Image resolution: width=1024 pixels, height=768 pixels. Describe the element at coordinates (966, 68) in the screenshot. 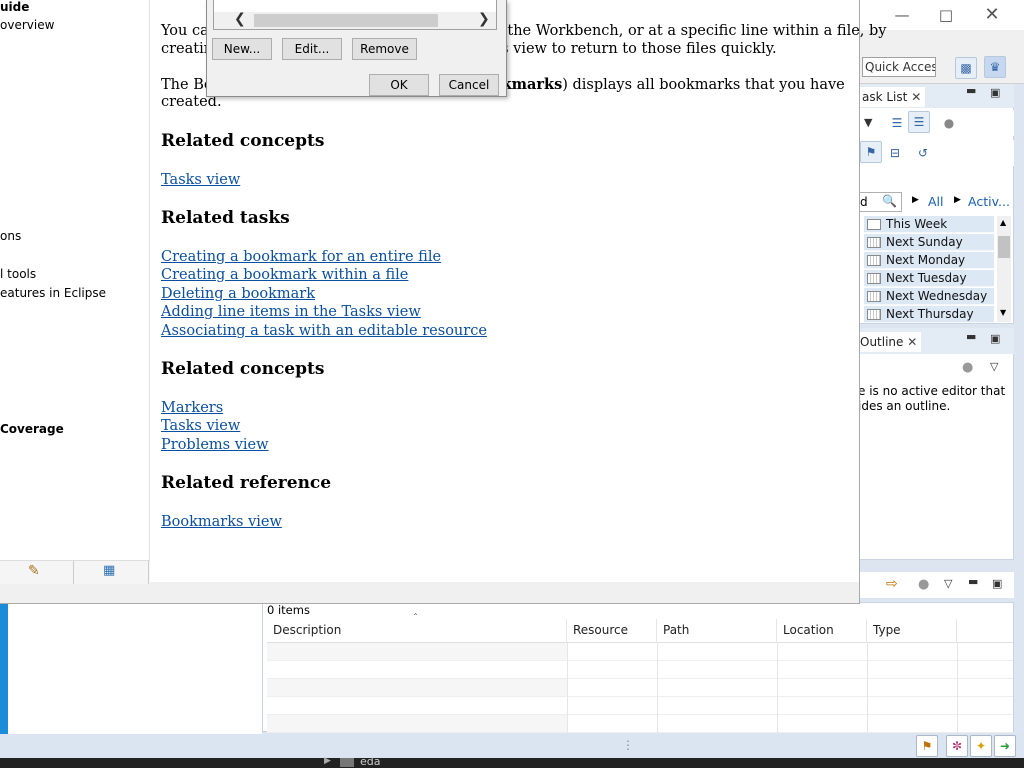

I see `open-perspective-icon: ▩` at that location.